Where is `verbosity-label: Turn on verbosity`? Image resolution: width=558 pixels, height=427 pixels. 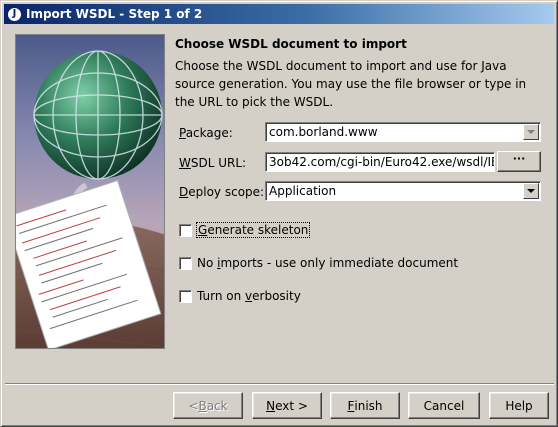 verbosity-label: Turn on verbosity is located at coordinates (249, 296).